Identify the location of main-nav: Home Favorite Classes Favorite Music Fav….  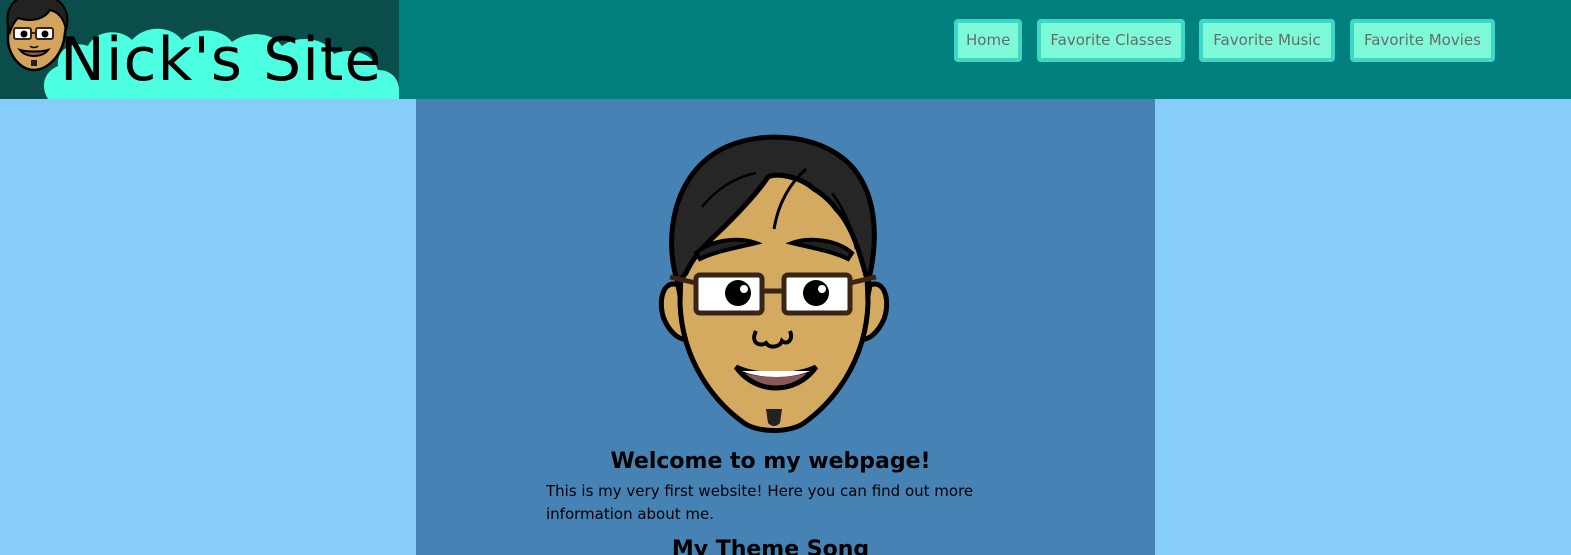
(785, 43).